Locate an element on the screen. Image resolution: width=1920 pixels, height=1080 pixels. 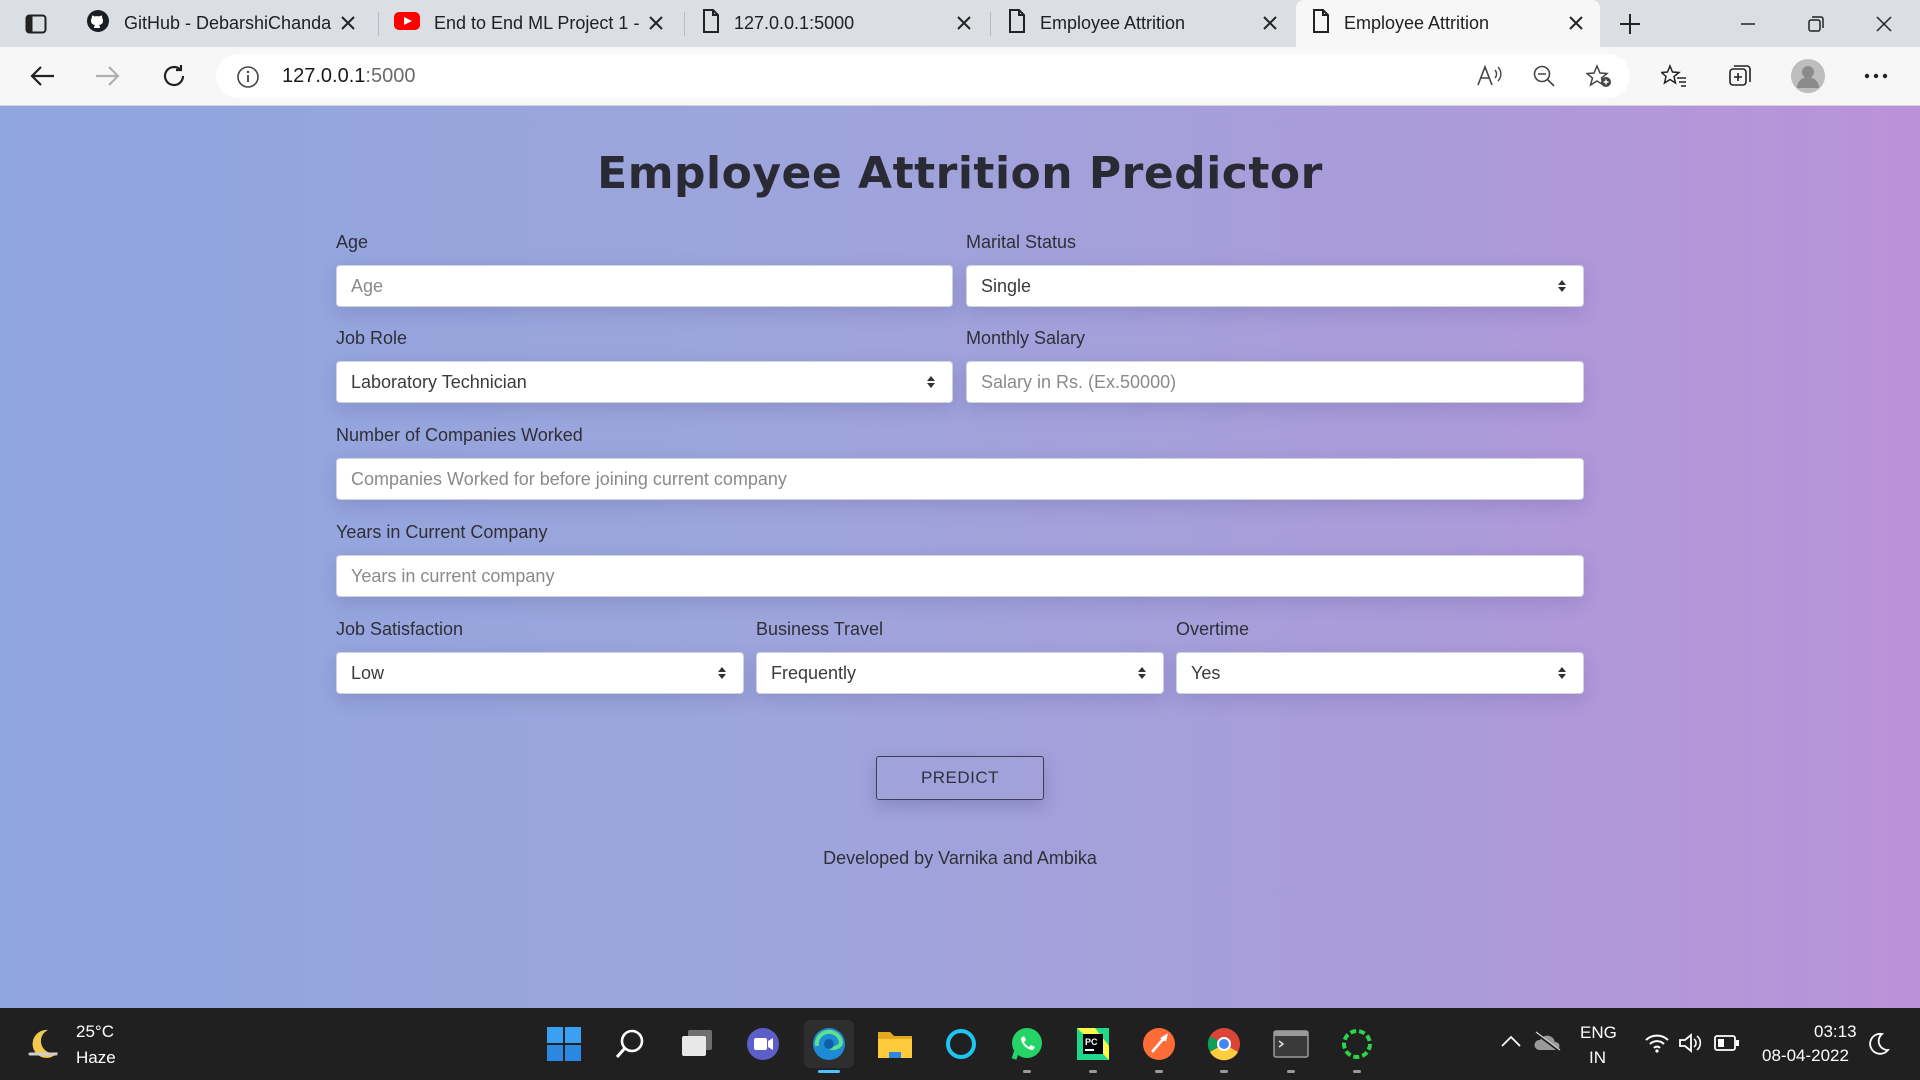
monthly-salary-input is located at coordinates (1275, 382).